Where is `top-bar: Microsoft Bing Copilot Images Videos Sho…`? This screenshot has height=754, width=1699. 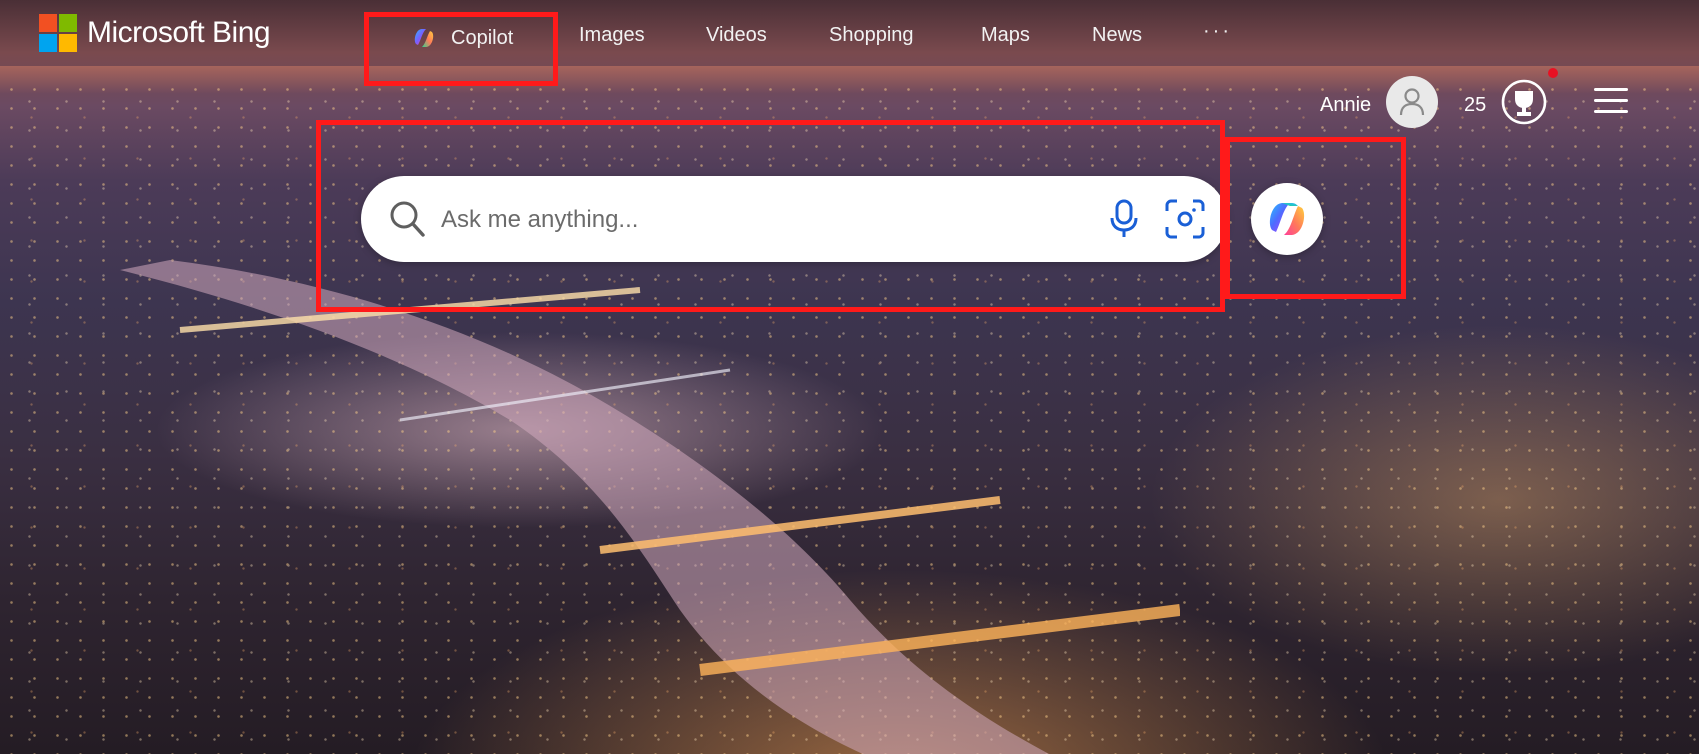 top-bar: Microsoft Bing Copilot Images Videos Sho… is located at coordinates (849, 38).